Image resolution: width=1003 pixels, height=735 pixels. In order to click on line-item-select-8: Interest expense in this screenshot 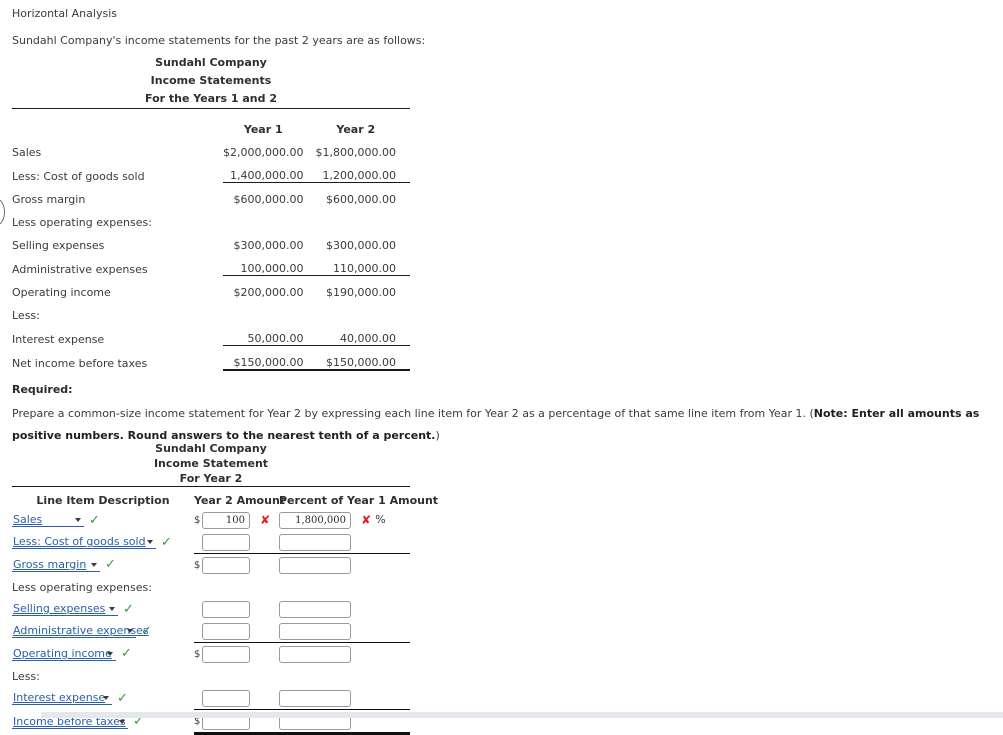, I will do `click(62, 698)`.